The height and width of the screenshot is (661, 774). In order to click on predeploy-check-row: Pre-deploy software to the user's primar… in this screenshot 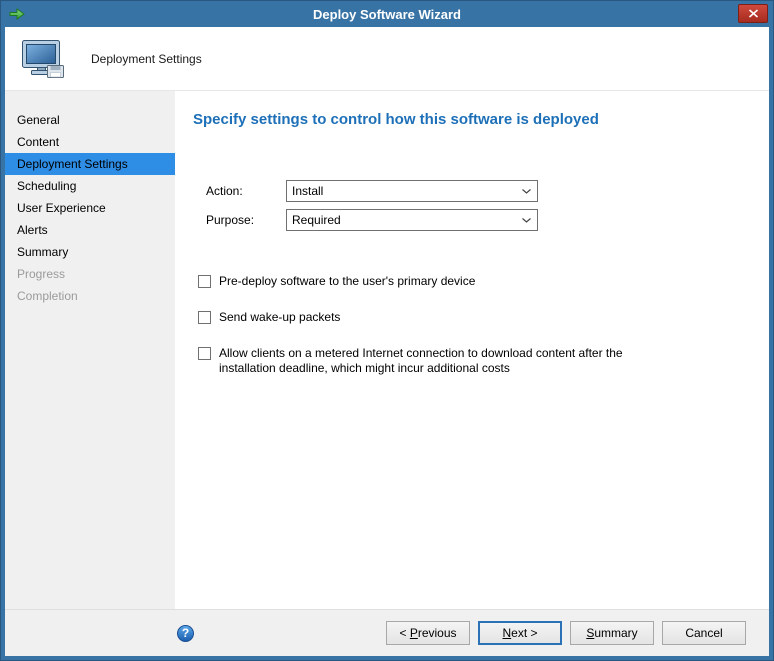, I will do `click(471, 281)`.